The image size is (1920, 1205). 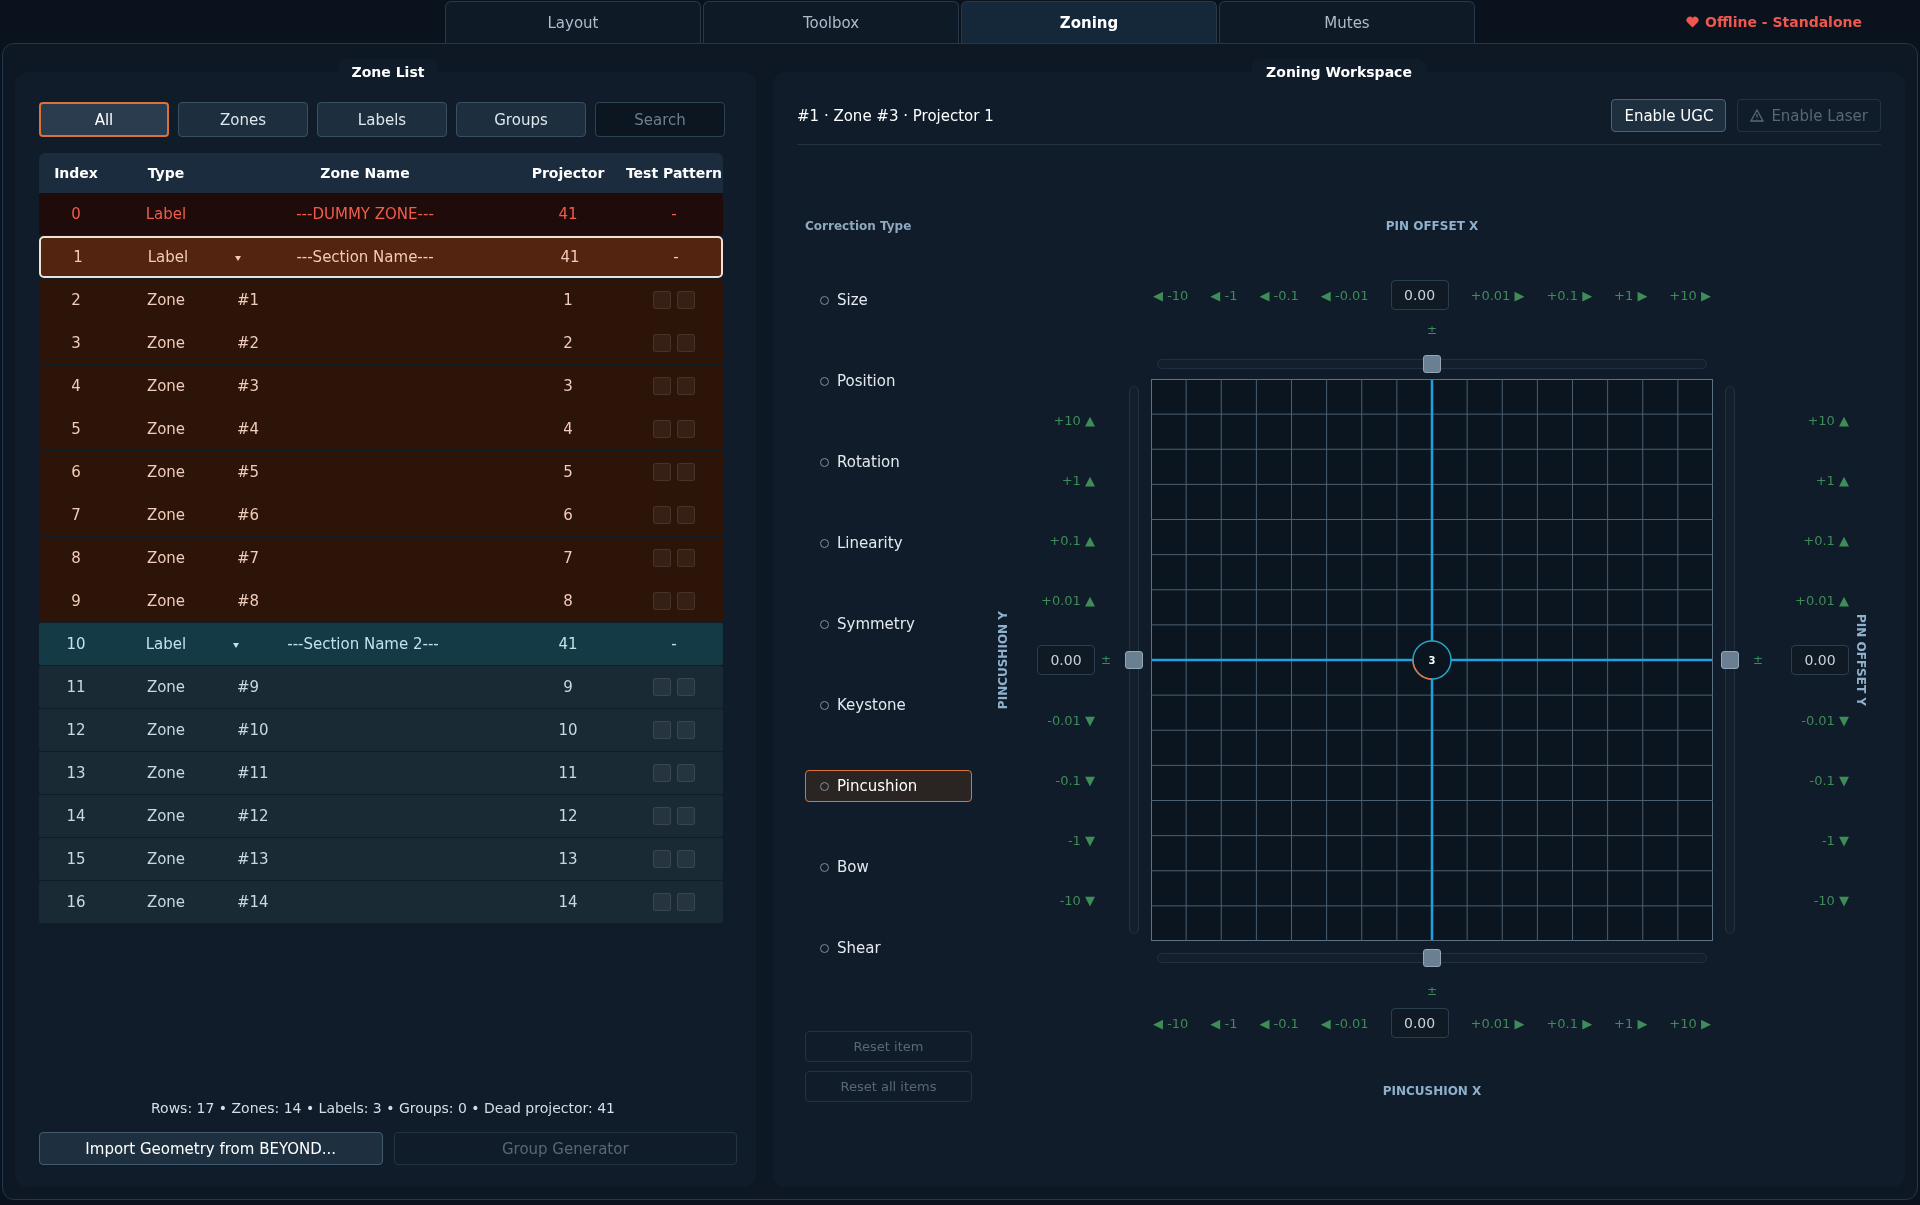 I want to click on table-row: 1 Label ---Section Name--- 41 -, so click(x=381, y=257).